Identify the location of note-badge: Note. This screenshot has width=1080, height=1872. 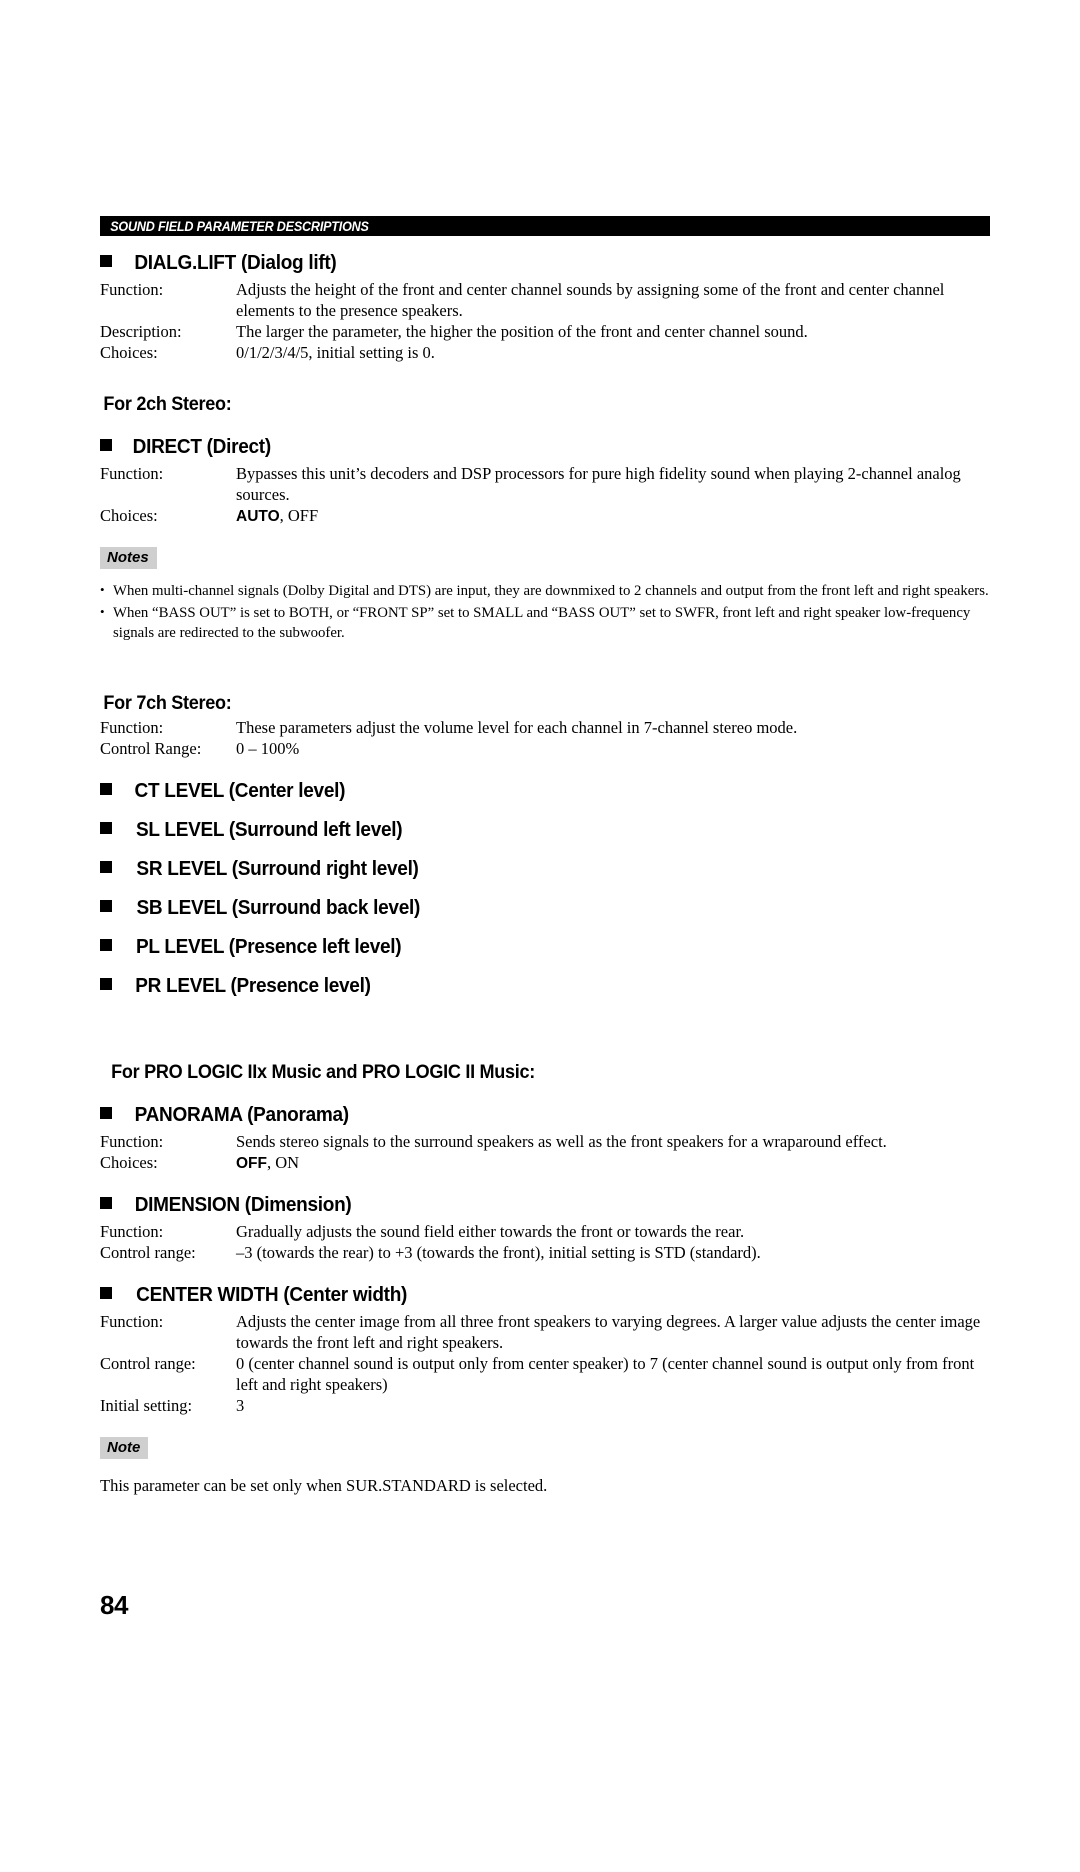
(124, 1448).